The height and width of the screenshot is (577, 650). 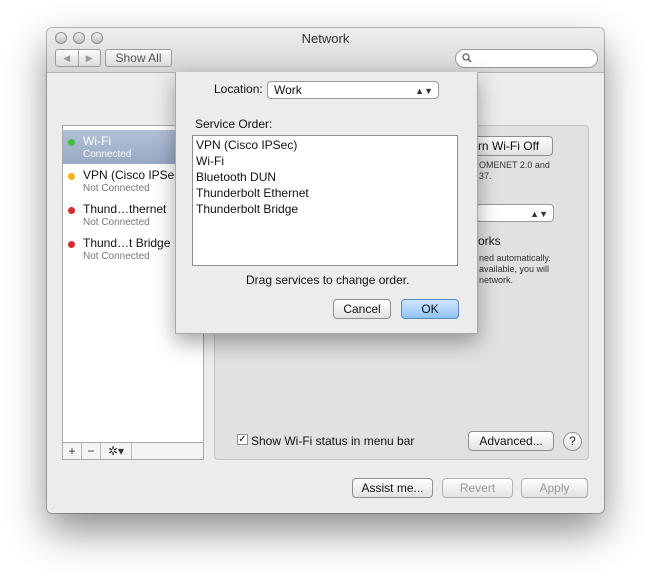 What do you see at coordinates (236, 177) in the screenshot?
I see `list-item: Bluetooth DUN` at bounding box center [236, 177].